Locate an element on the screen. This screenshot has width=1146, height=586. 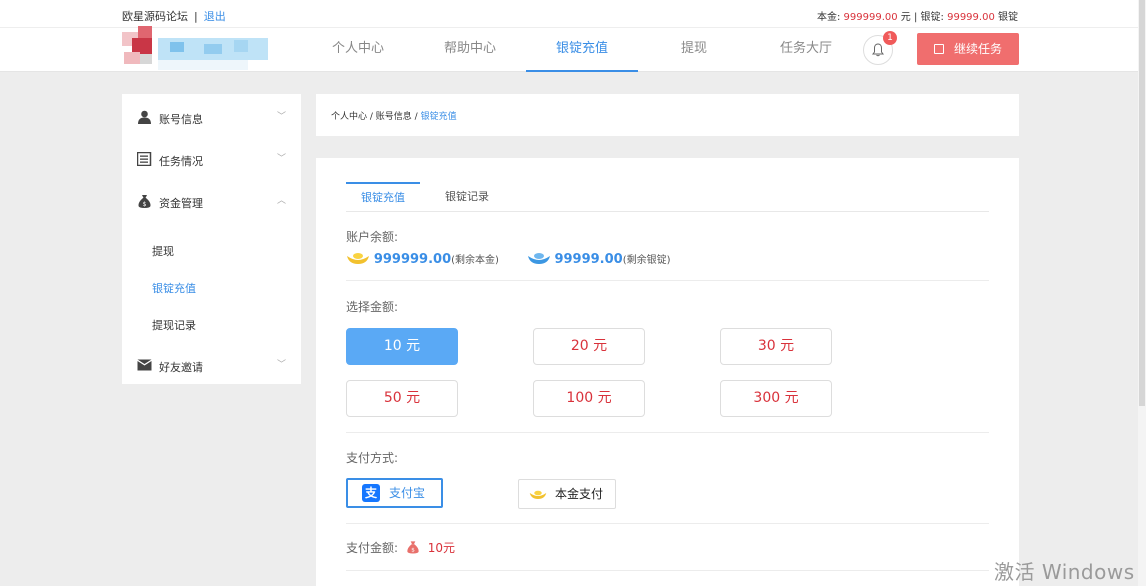
notification-badge: 1 is located at coordinates (890, 38).